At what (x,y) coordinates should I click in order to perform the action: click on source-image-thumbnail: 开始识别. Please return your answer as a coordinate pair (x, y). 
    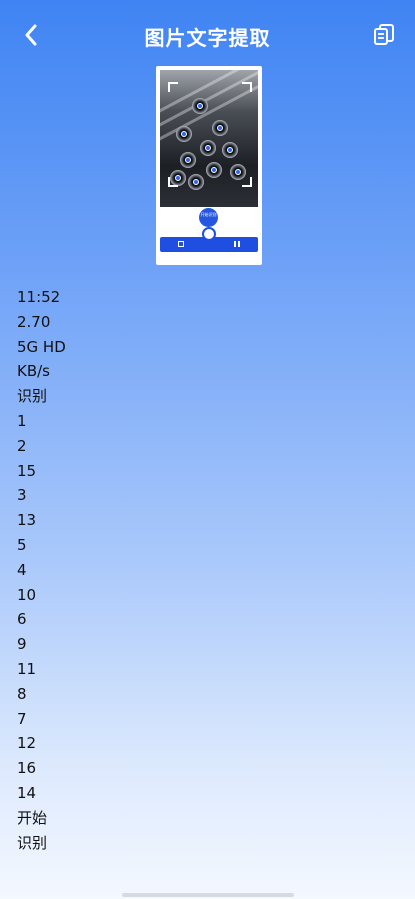
    Looking at the image, I should click on (209, 165).